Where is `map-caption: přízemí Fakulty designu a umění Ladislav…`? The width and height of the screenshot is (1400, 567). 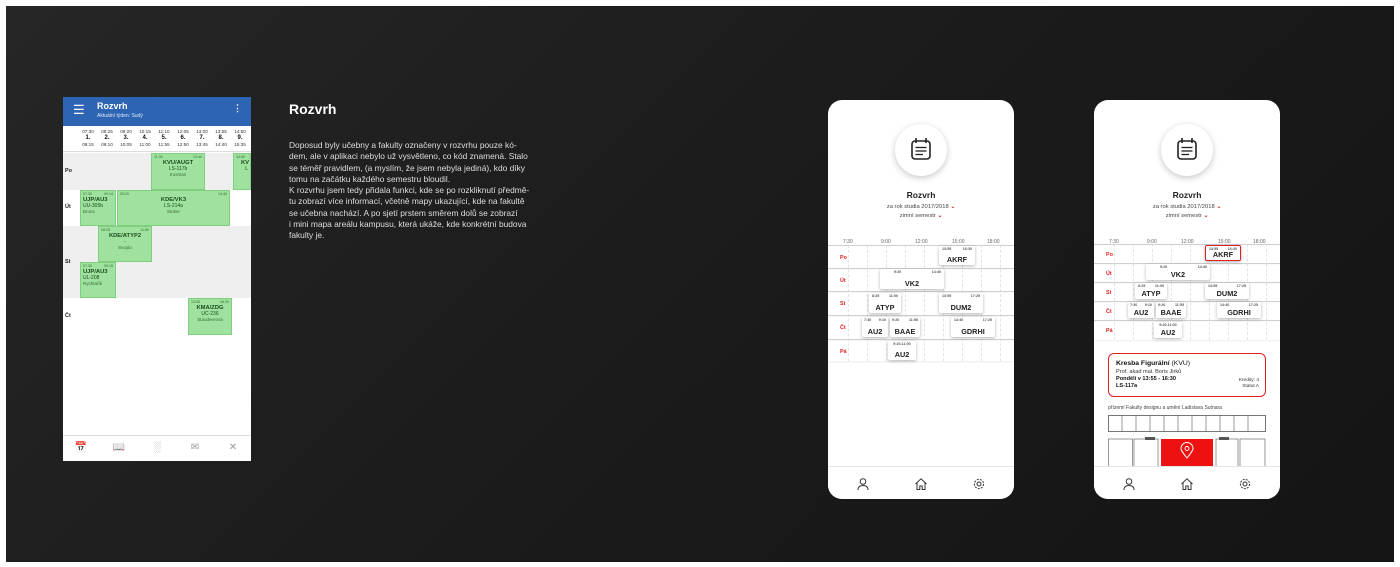
map-caption: přízemí Fakulty designu a umění Ladislav… is located at coordinates (1165, 408).